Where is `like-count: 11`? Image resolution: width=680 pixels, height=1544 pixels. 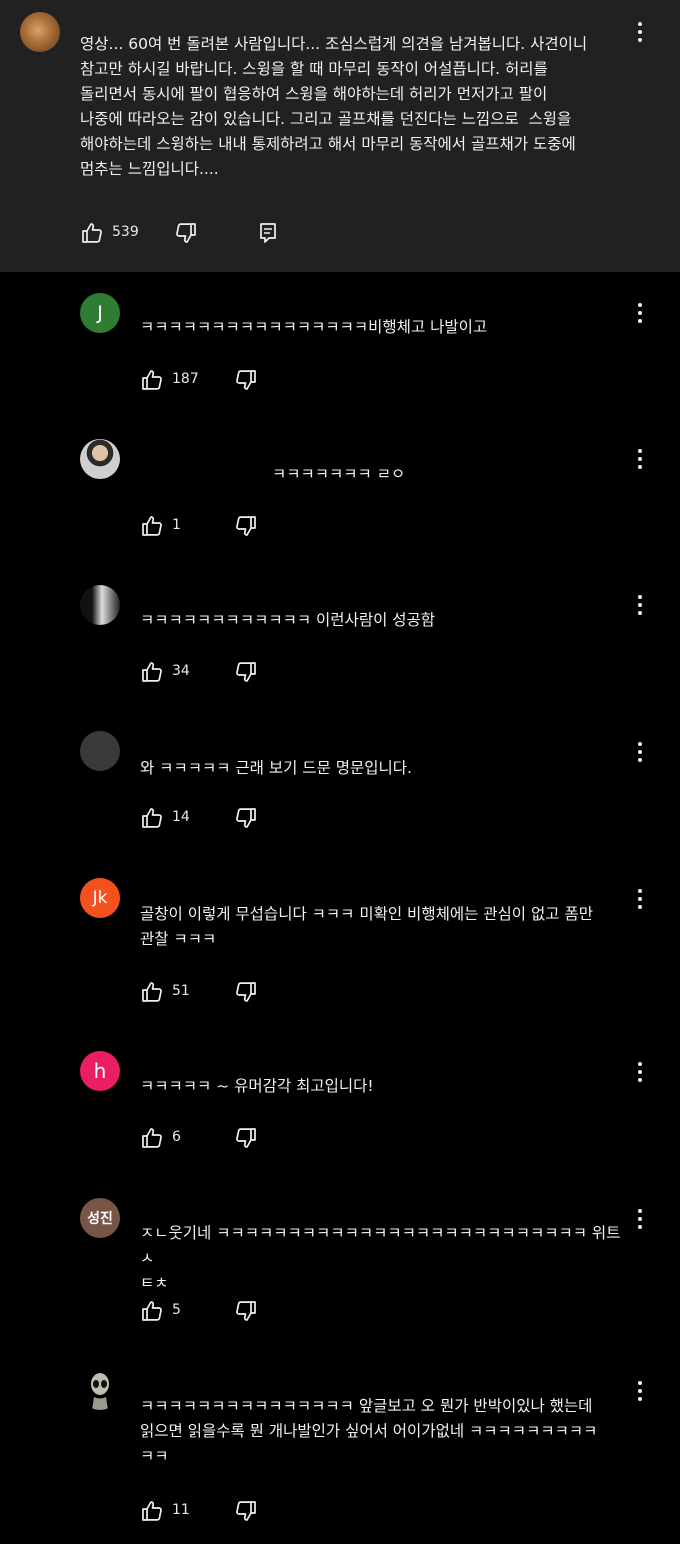 like-count: 11 is located at coordinates (181, 1510).